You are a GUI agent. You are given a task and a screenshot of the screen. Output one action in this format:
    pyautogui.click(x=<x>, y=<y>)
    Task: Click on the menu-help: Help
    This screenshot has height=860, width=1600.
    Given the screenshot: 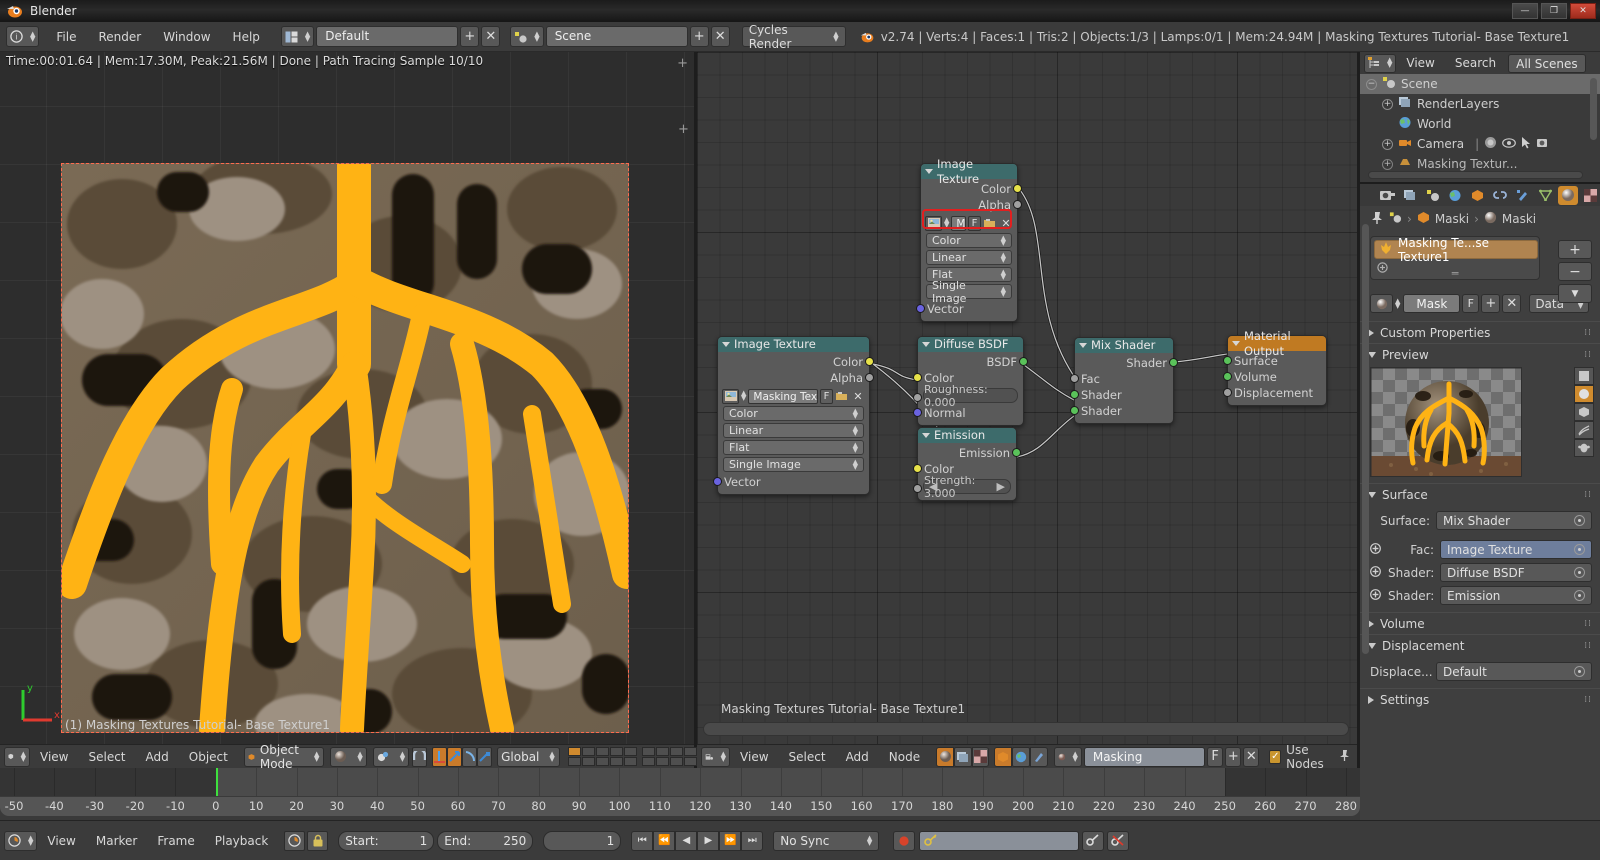 What is the action you would take?
    pyautogui.click(x=246, y=37)
    